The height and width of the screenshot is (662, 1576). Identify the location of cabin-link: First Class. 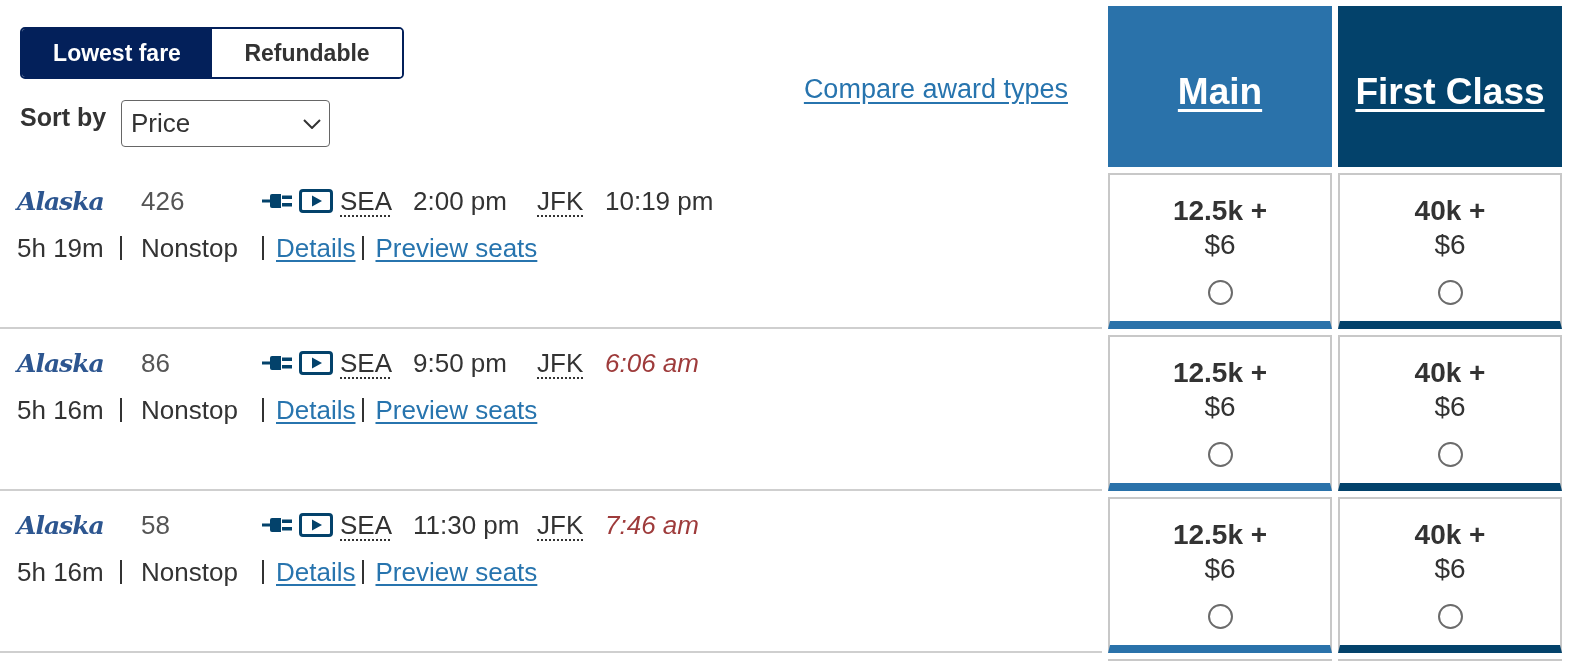
(1450, 91).